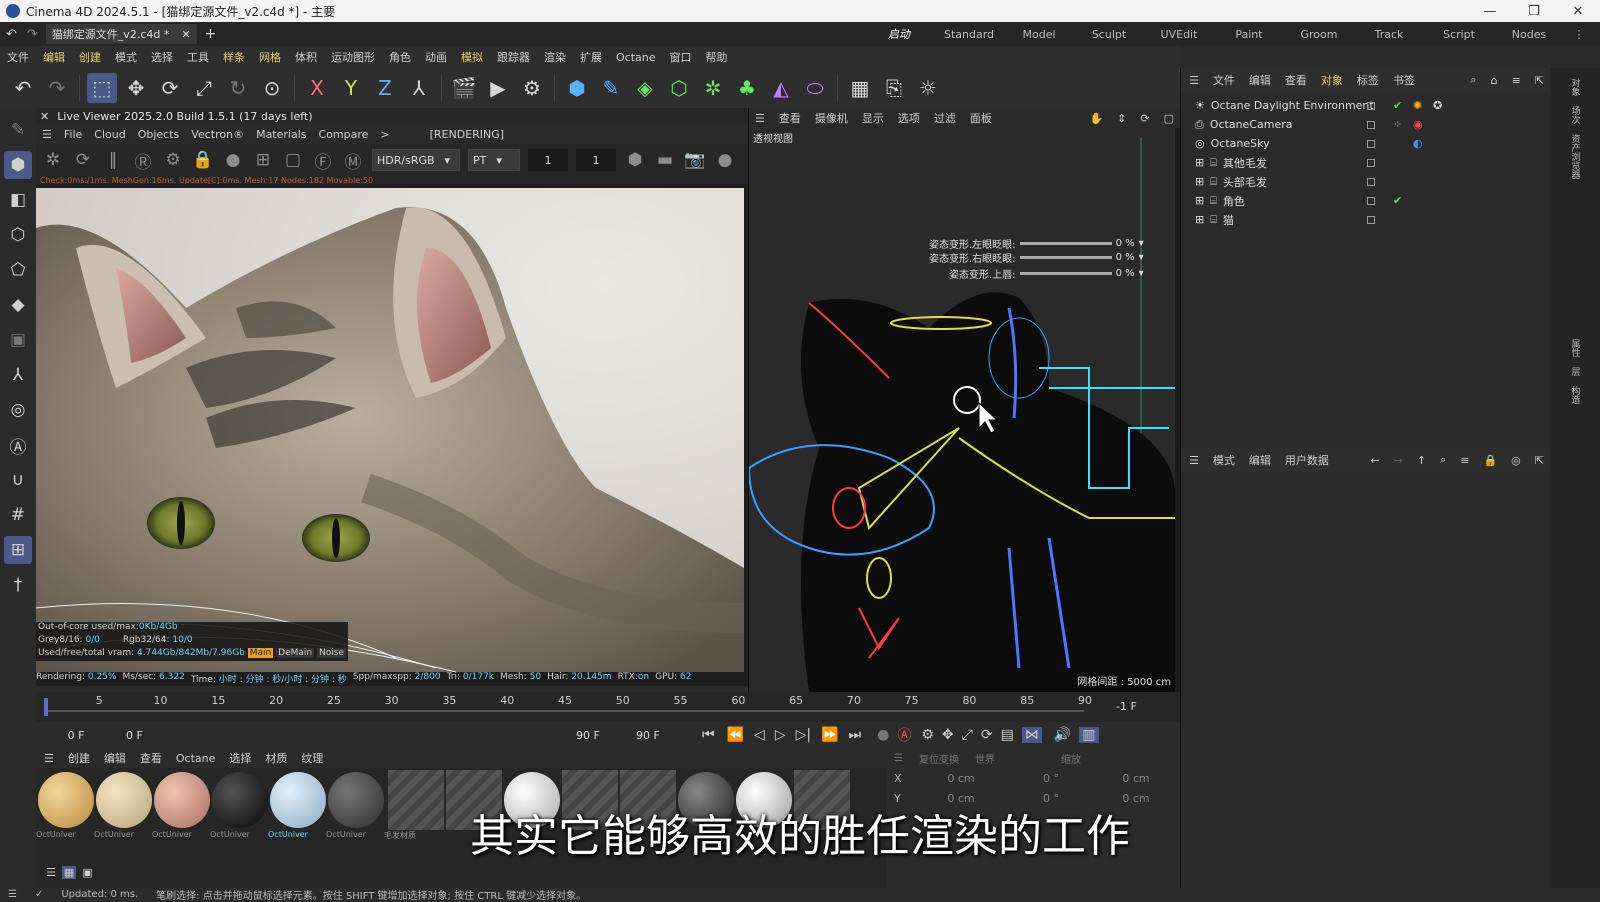 Image resolution: width=1600 pixels, height=902 pixels. I want to click on mm-menu-texture: 纹理, so click(312, 758).